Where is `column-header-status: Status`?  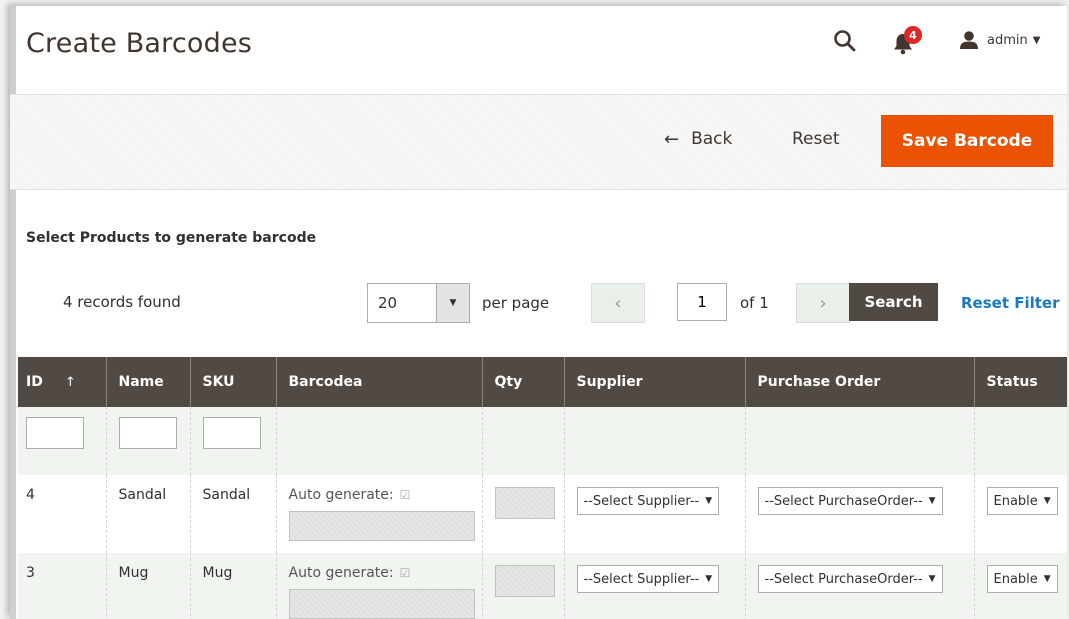 column-header-status: Status is located at coordinates (1020, 382).